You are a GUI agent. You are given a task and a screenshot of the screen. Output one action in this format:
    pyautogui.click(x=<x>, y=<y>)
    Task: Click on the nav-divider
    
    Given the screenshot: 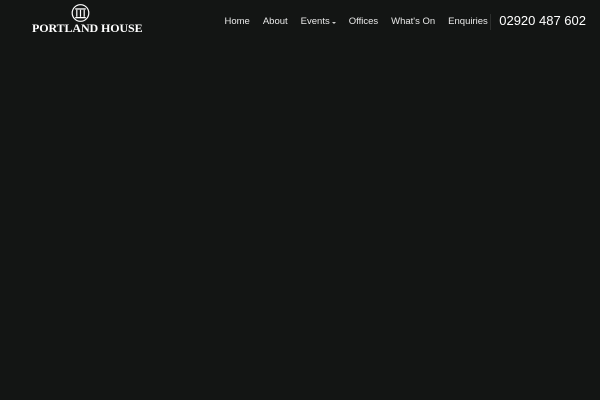 What is the action you would take?
    pyautogui.click(x=490, y=22)
    